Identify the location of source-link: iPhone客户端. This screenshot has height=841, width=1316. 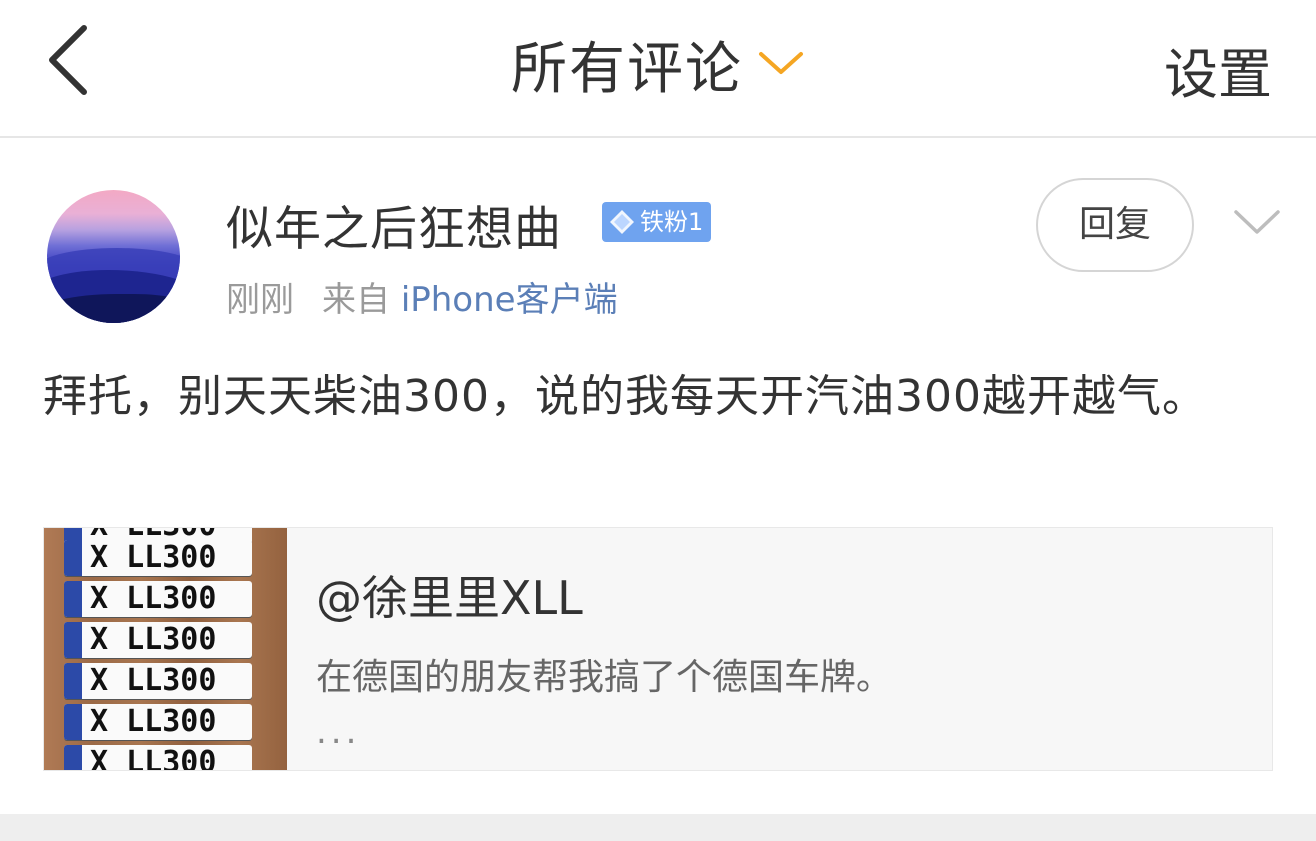
(509, 300).